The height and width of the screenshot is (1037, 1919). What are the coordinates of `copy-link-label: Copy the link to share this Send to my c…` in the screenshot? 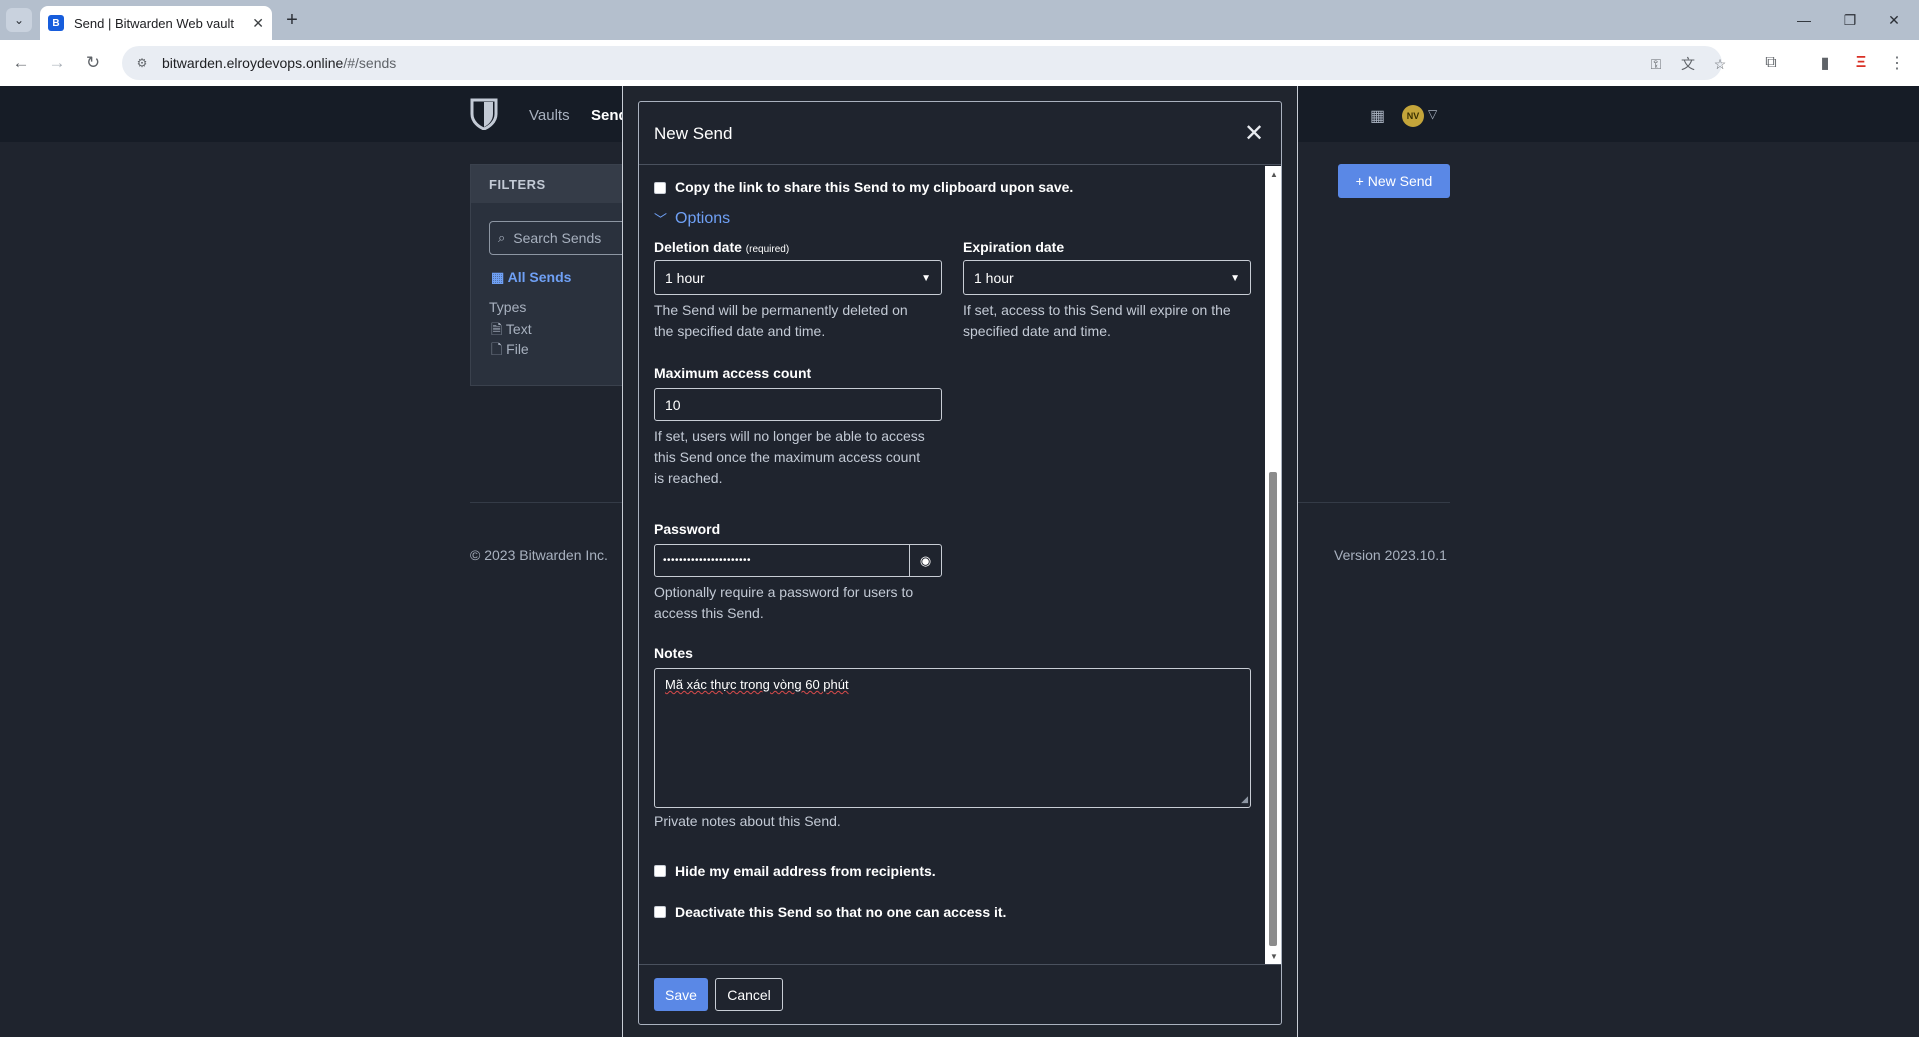 It's located at (874, 187).